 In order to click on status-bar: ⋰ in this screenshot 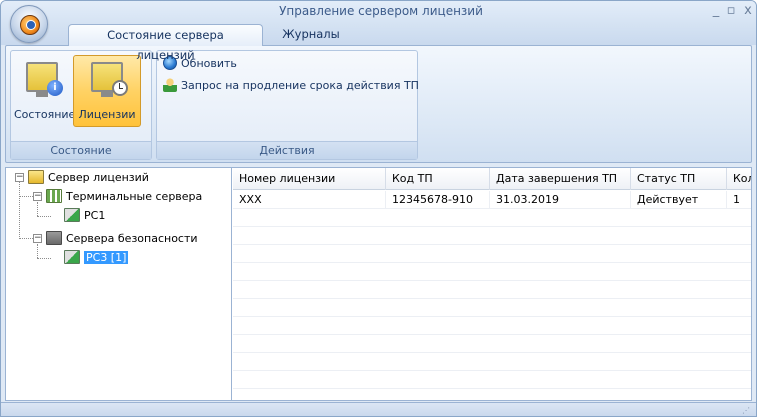, I will do `click(378, 409)`.